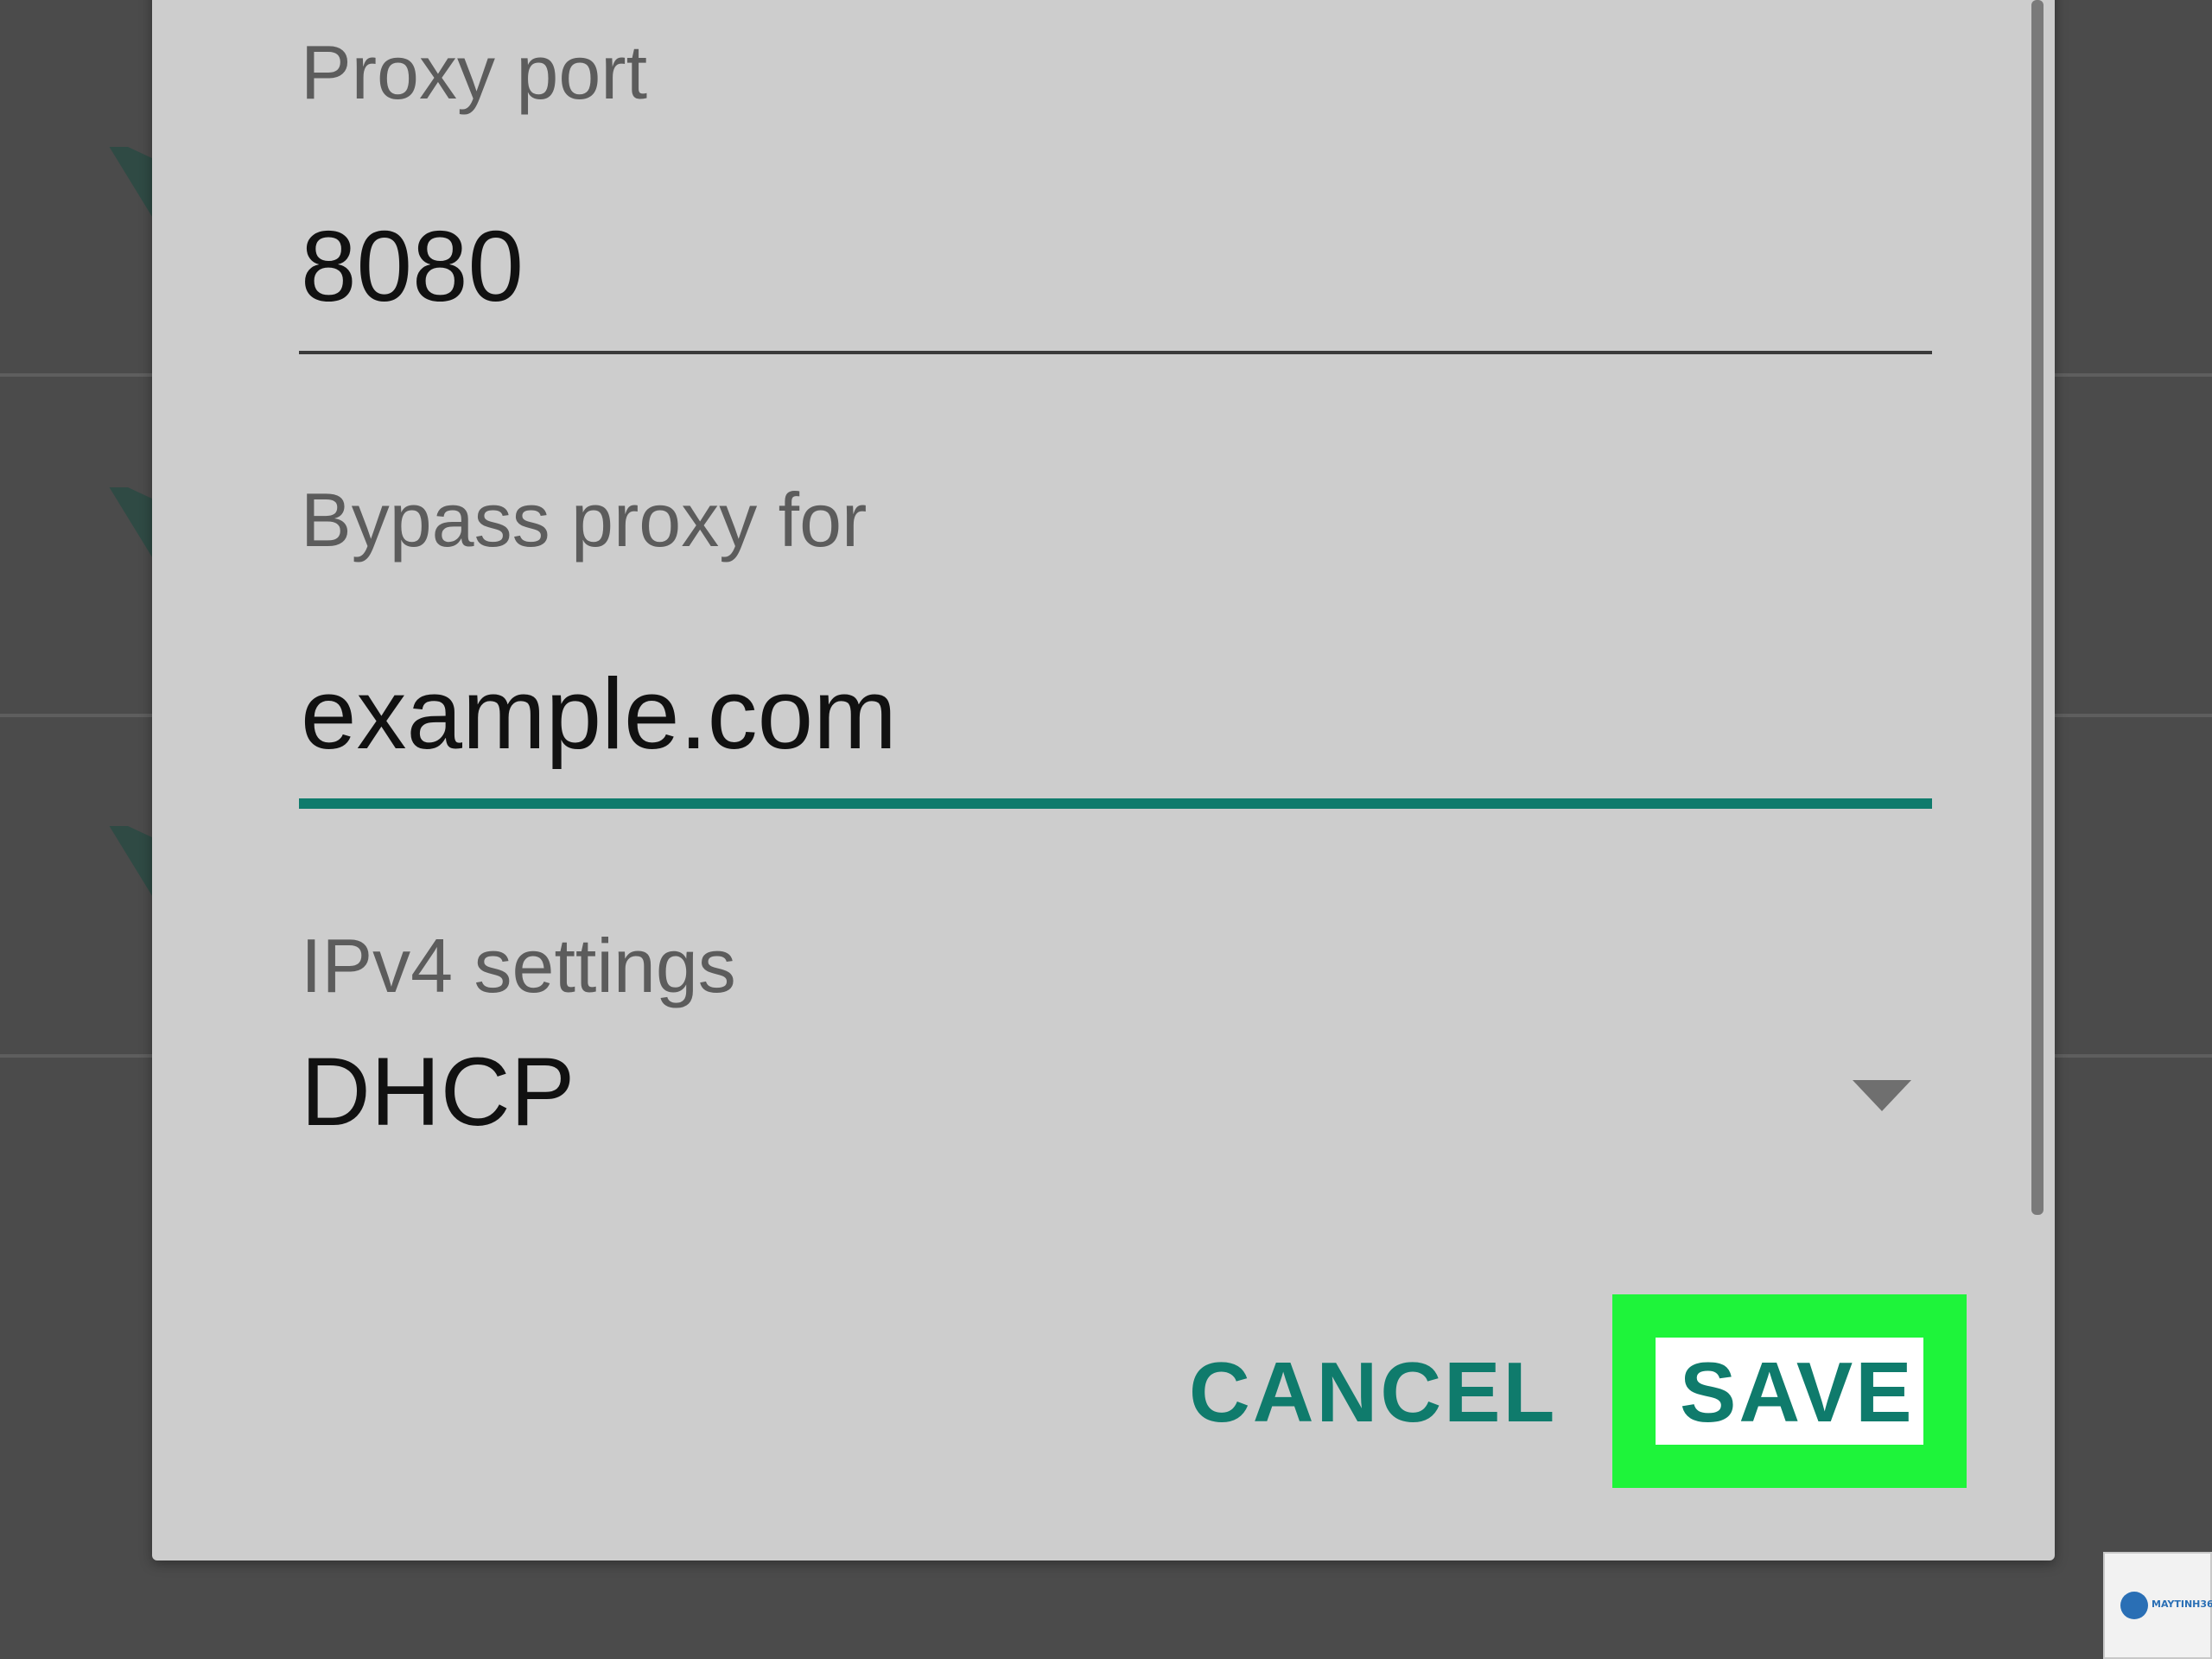  I want to click on dropdown-arrow-icon, so click(1882, 1095).